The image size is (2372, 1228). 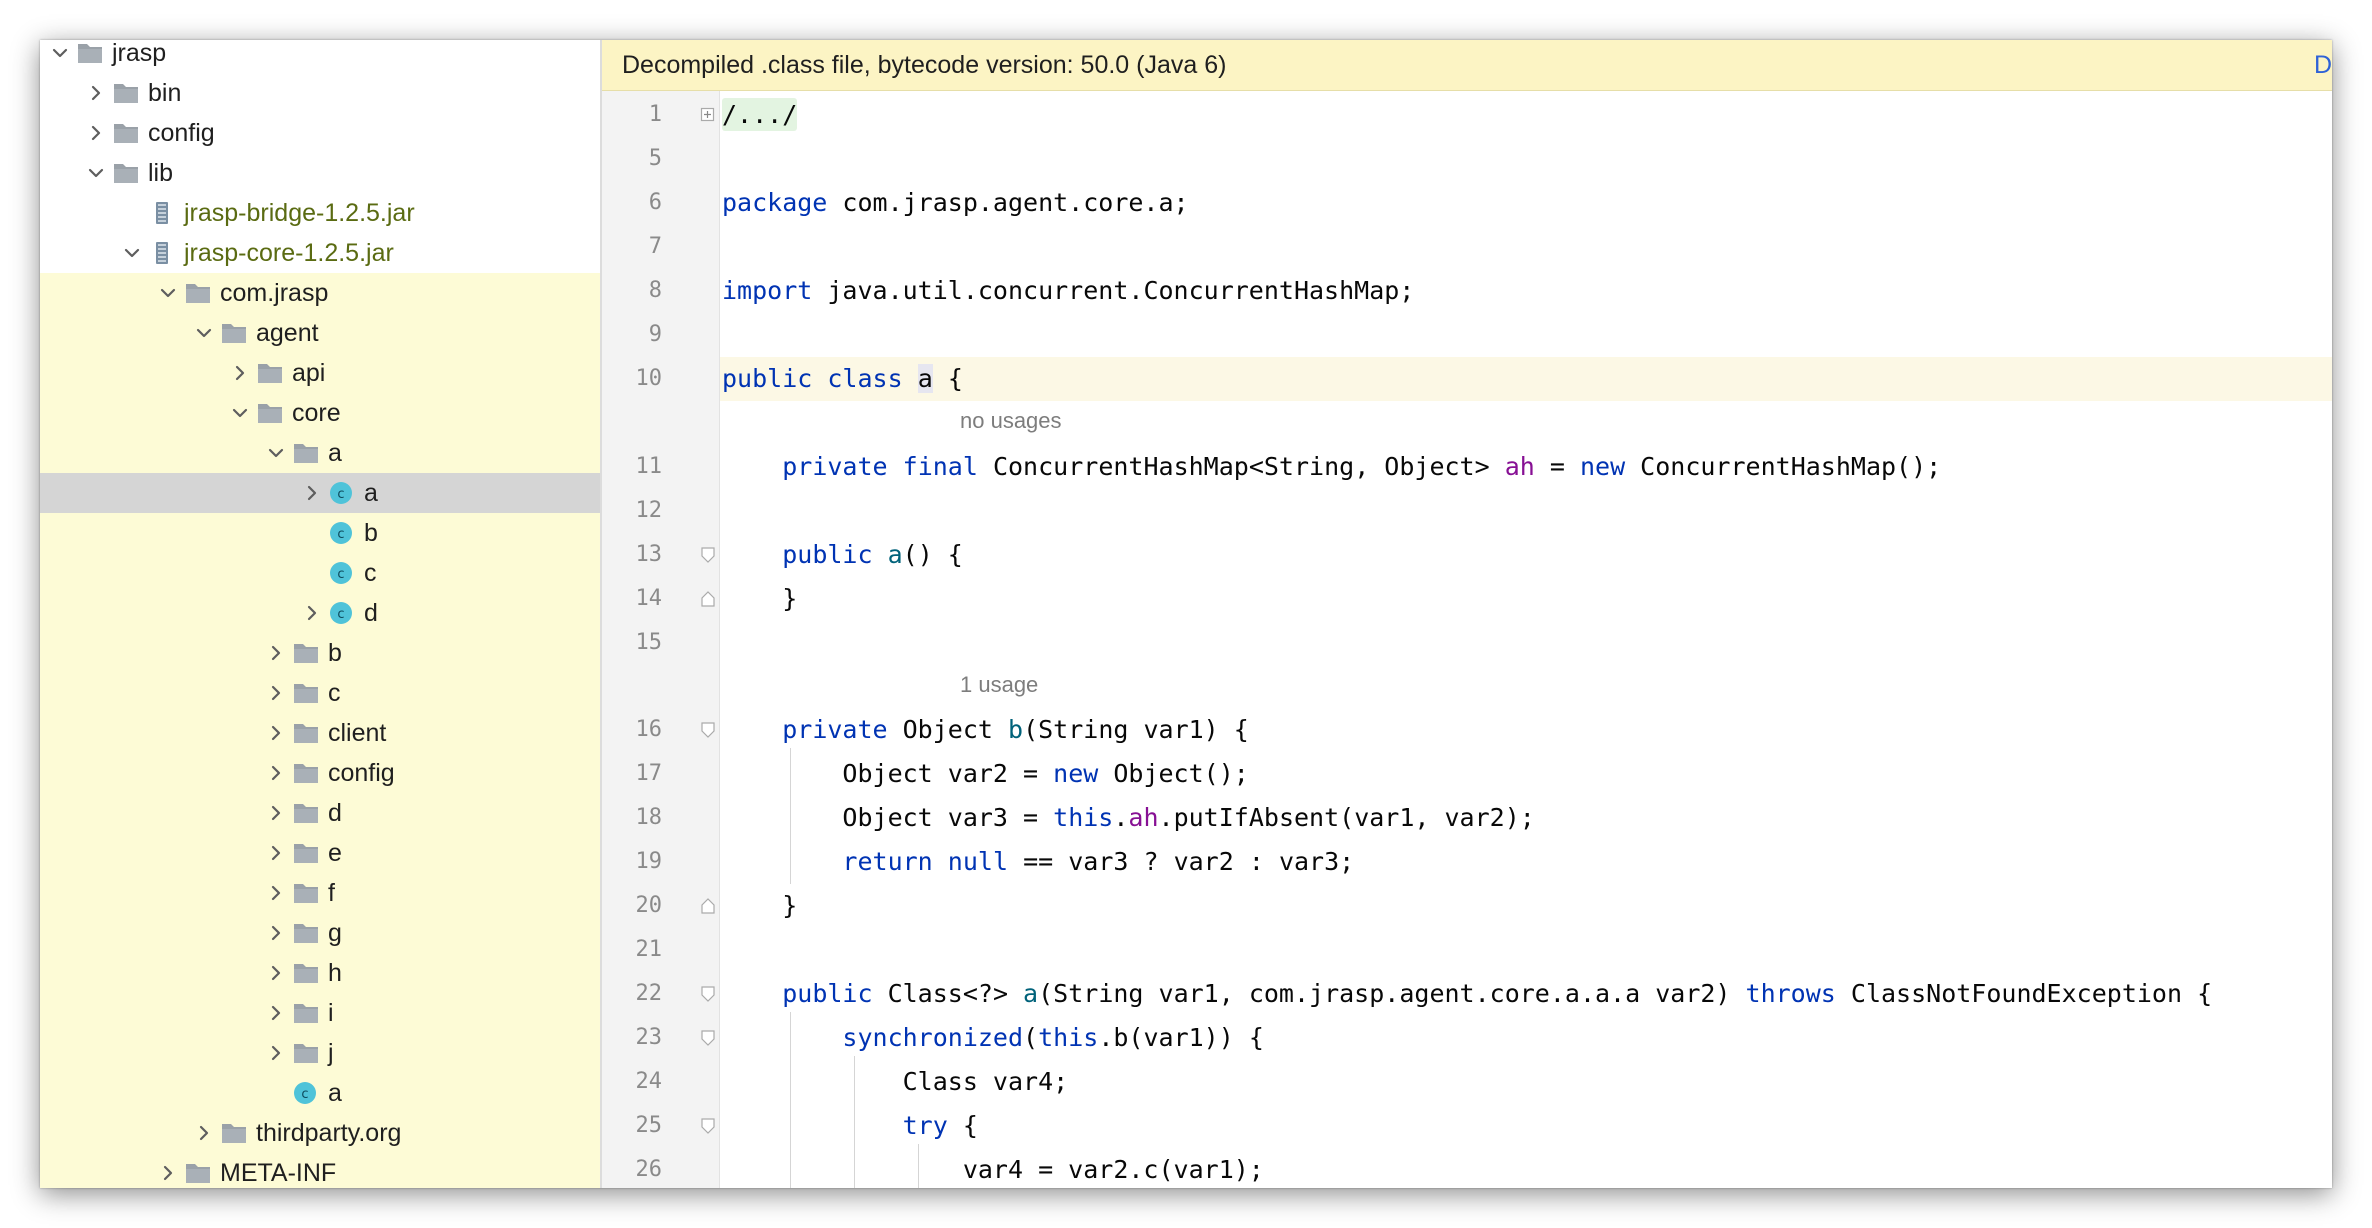 I want to click on tree-item-d: cd, so click(x=320, y=613).